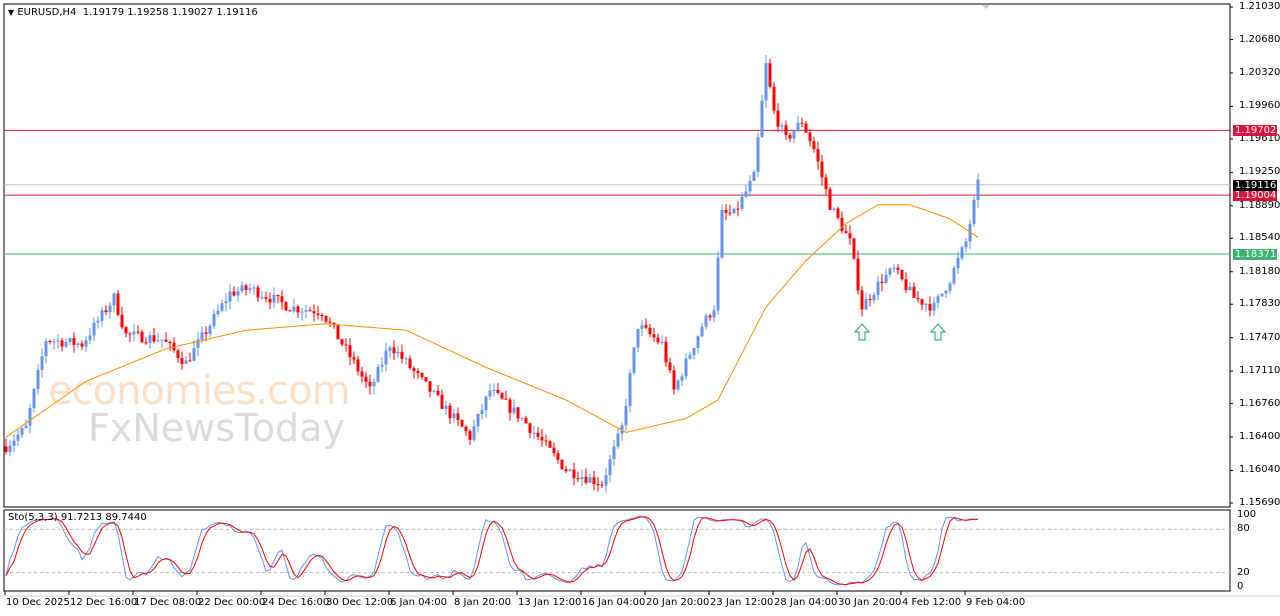 Image resolution: width=1280 pixels, height=616 pixels. I want to click on time-axis-label: 17 Dec 08:00, so click(168, 602).